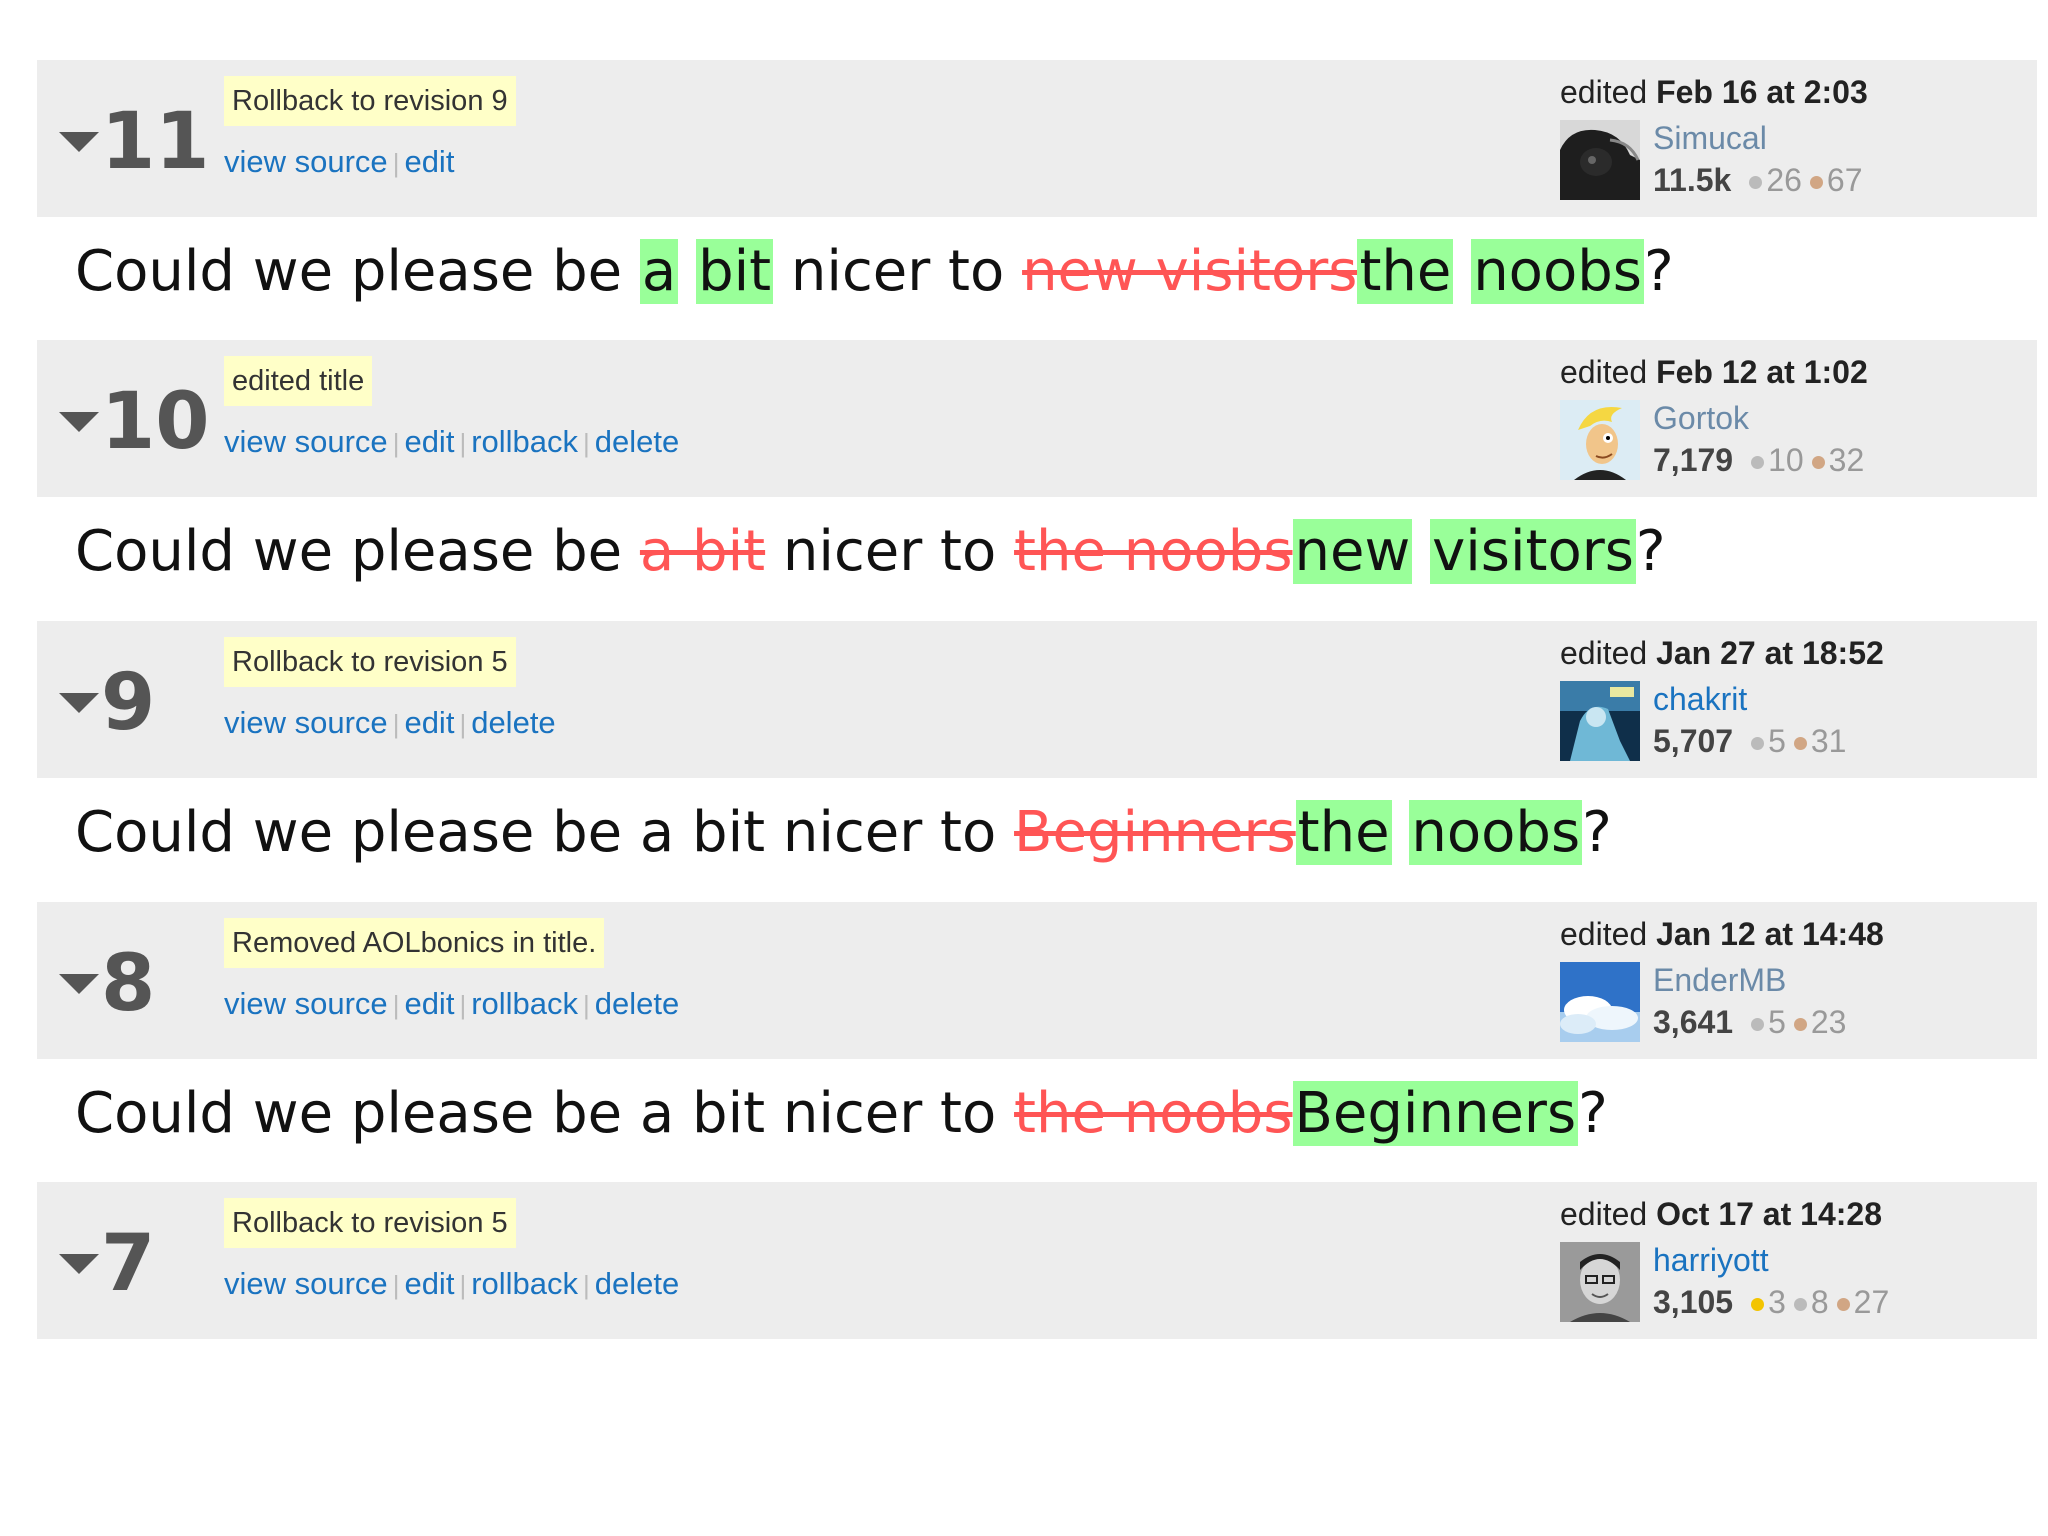 The height and width of the screenshot is (1536, 2048). What do you see at coordinates (659, 271) in the screenshot?
I see `inserted-text: a` at bounding box center [659, 271].